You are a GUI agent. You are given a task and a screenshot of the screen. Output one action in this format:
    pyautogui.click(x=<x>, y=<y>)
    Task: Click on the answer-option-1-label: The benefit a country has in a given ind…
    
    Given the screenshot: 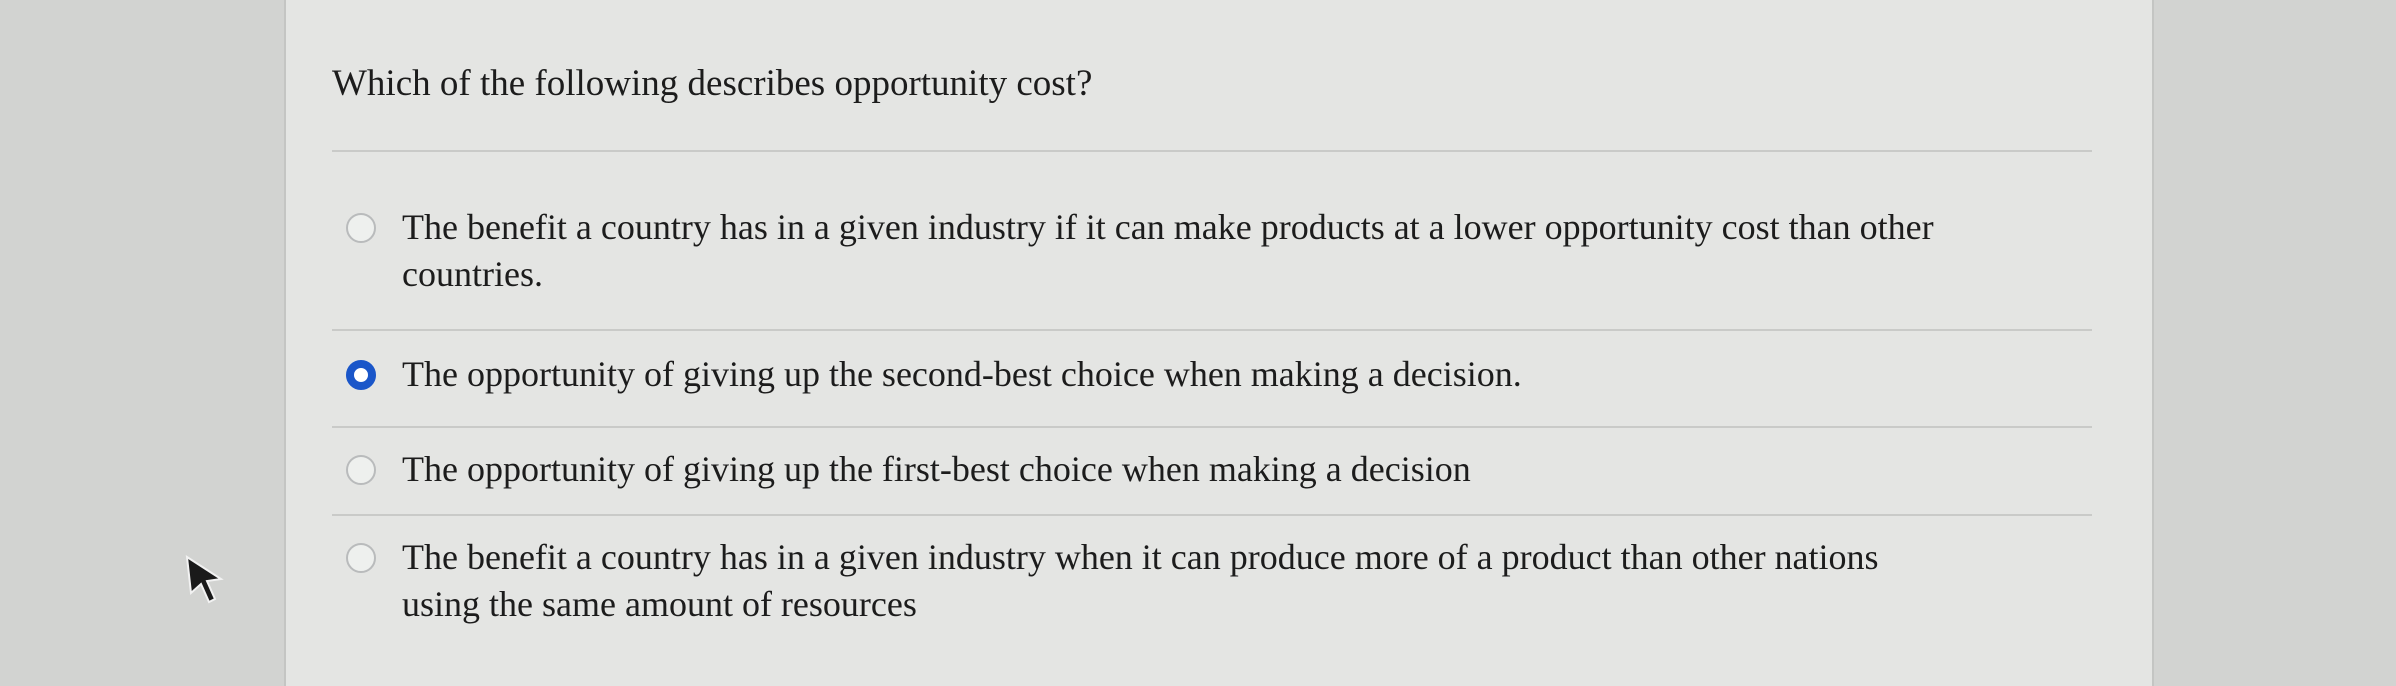 What is the action you would take?
    pyautogui.click(x=1168, y=251)
    